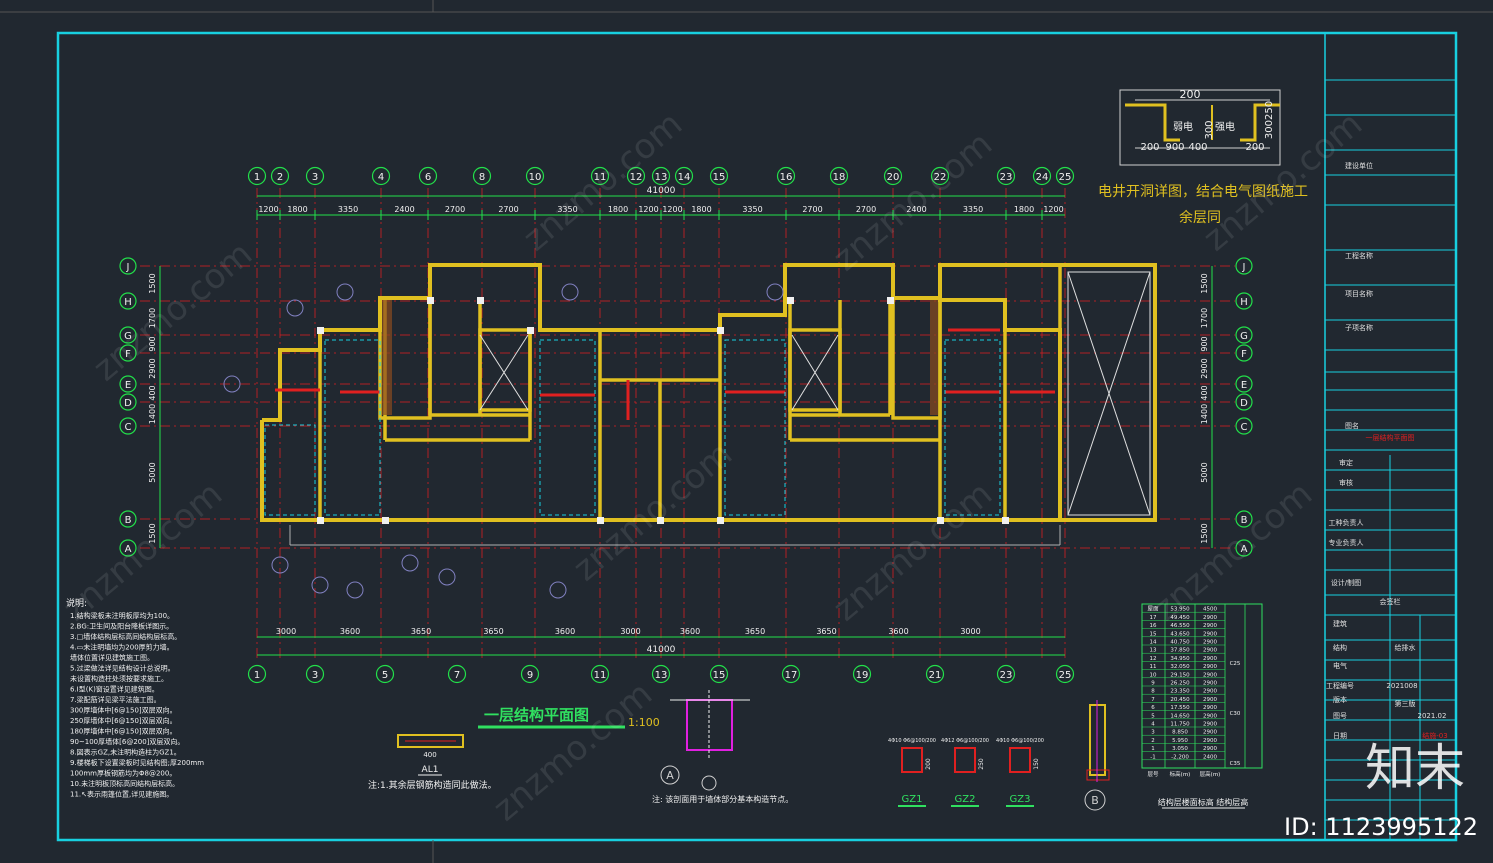  Describe the element at coordinates (912, 741) in the screenshot. I see `gz-rebar: 4Φ10 Φ6@100/200` at that location.